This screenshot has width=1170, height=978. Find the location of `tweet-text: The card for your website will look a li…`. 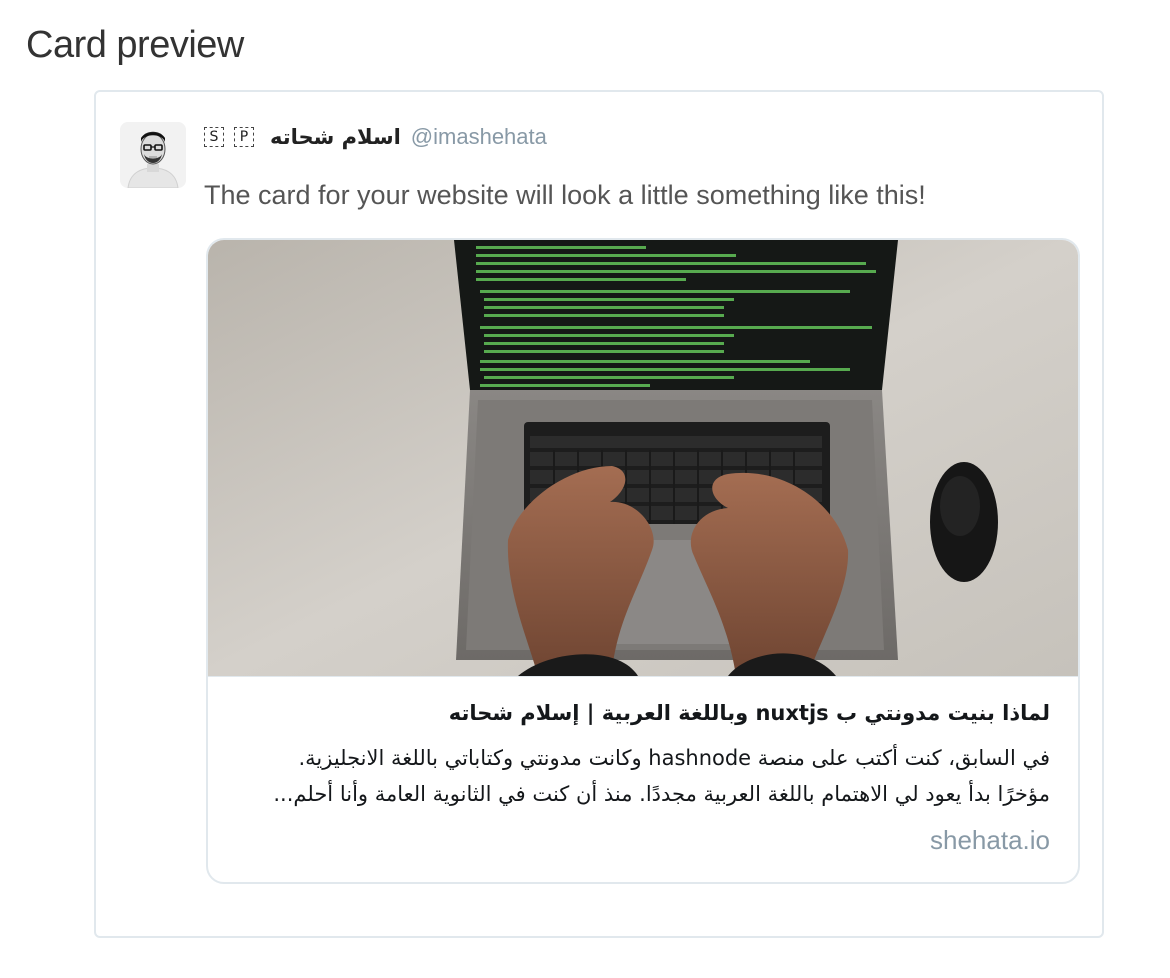

tweet-text: The card for your website will look a li… is located at coordinates (565, 195).